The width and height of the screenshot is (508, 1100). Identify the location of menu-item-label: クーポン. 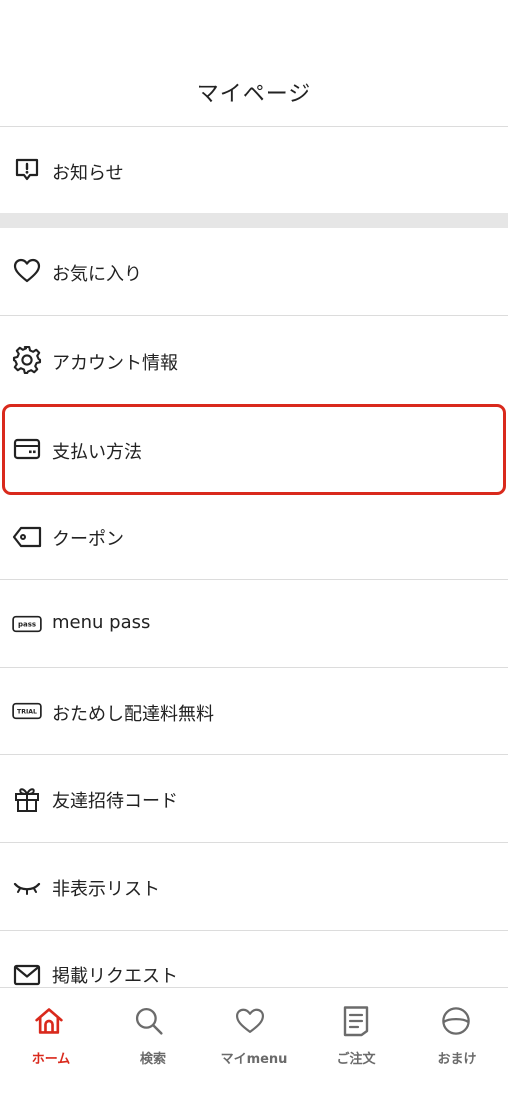
(88, 539).